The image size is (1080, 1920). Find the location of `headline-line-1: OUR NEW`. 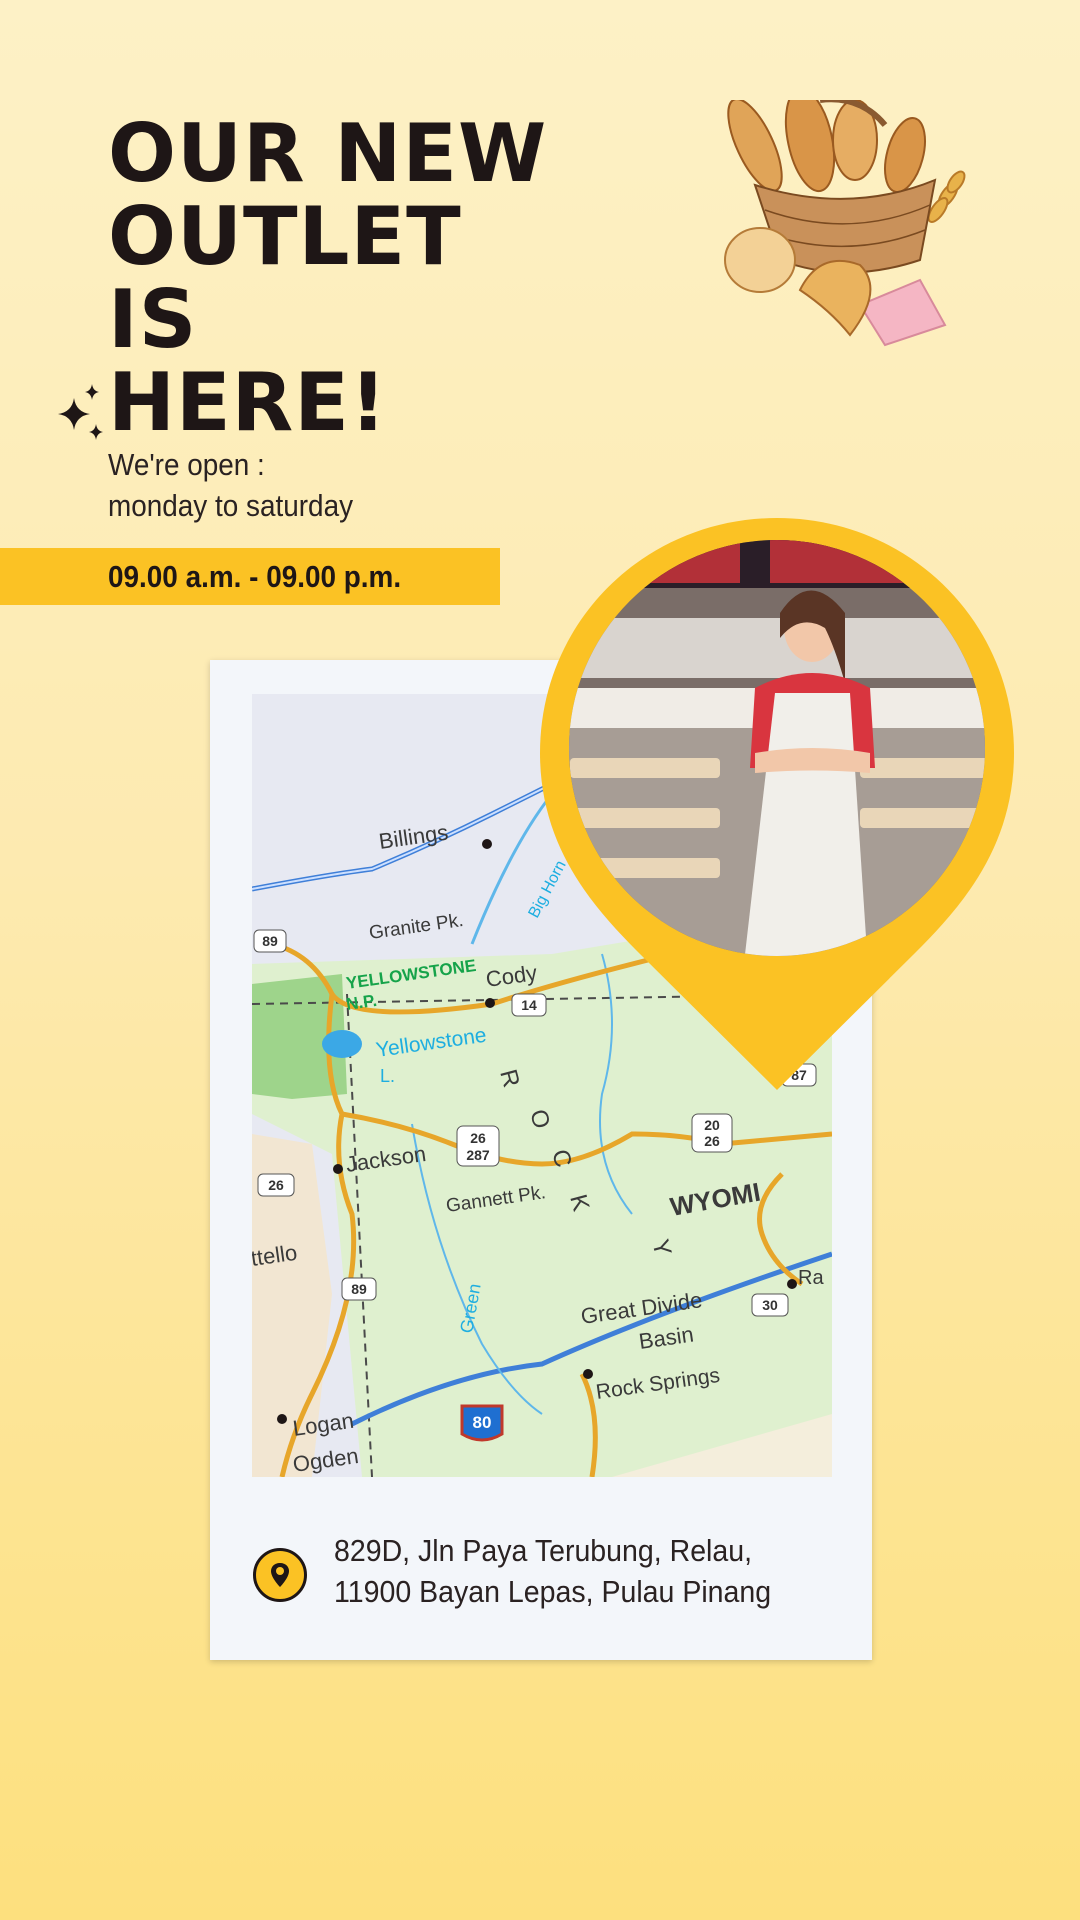

headline-line-1: OUR NEW is located at coordinates (328, 153).